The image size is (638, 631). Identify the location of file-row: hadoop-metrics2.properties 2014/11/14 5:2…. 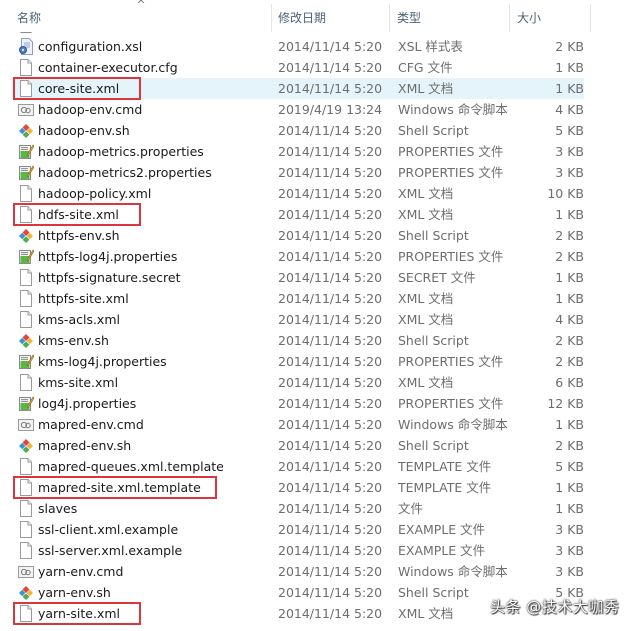
(298, 172).